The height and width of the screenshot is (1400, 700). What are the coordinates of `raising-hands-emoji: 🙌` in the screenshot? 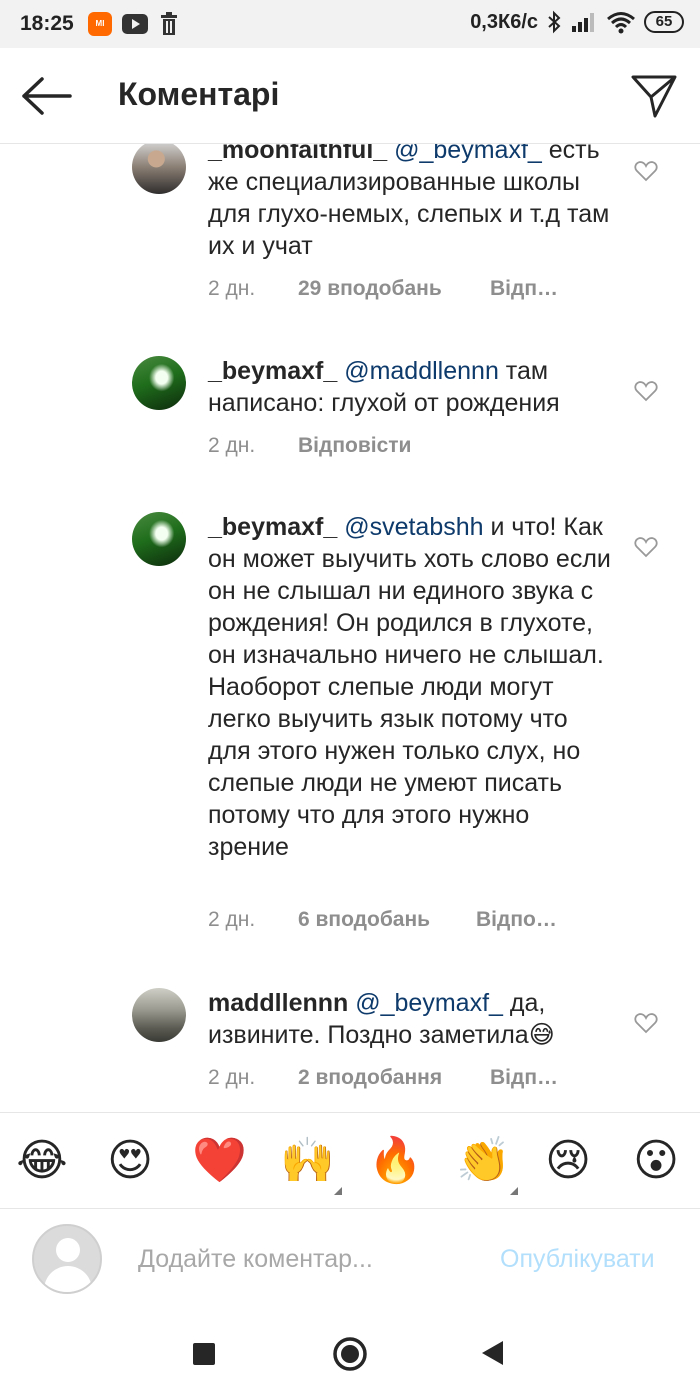 It's located at (311, 1165).